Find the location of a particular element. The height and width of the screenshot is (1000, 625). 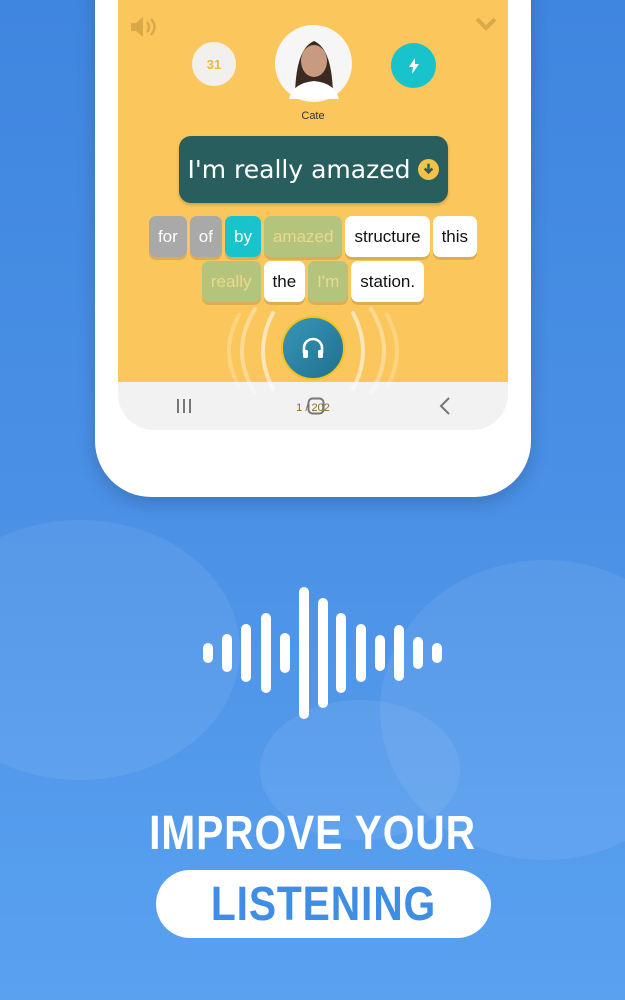

promo-title: IMPROVE YOUR is located at coordinates (312, 833).